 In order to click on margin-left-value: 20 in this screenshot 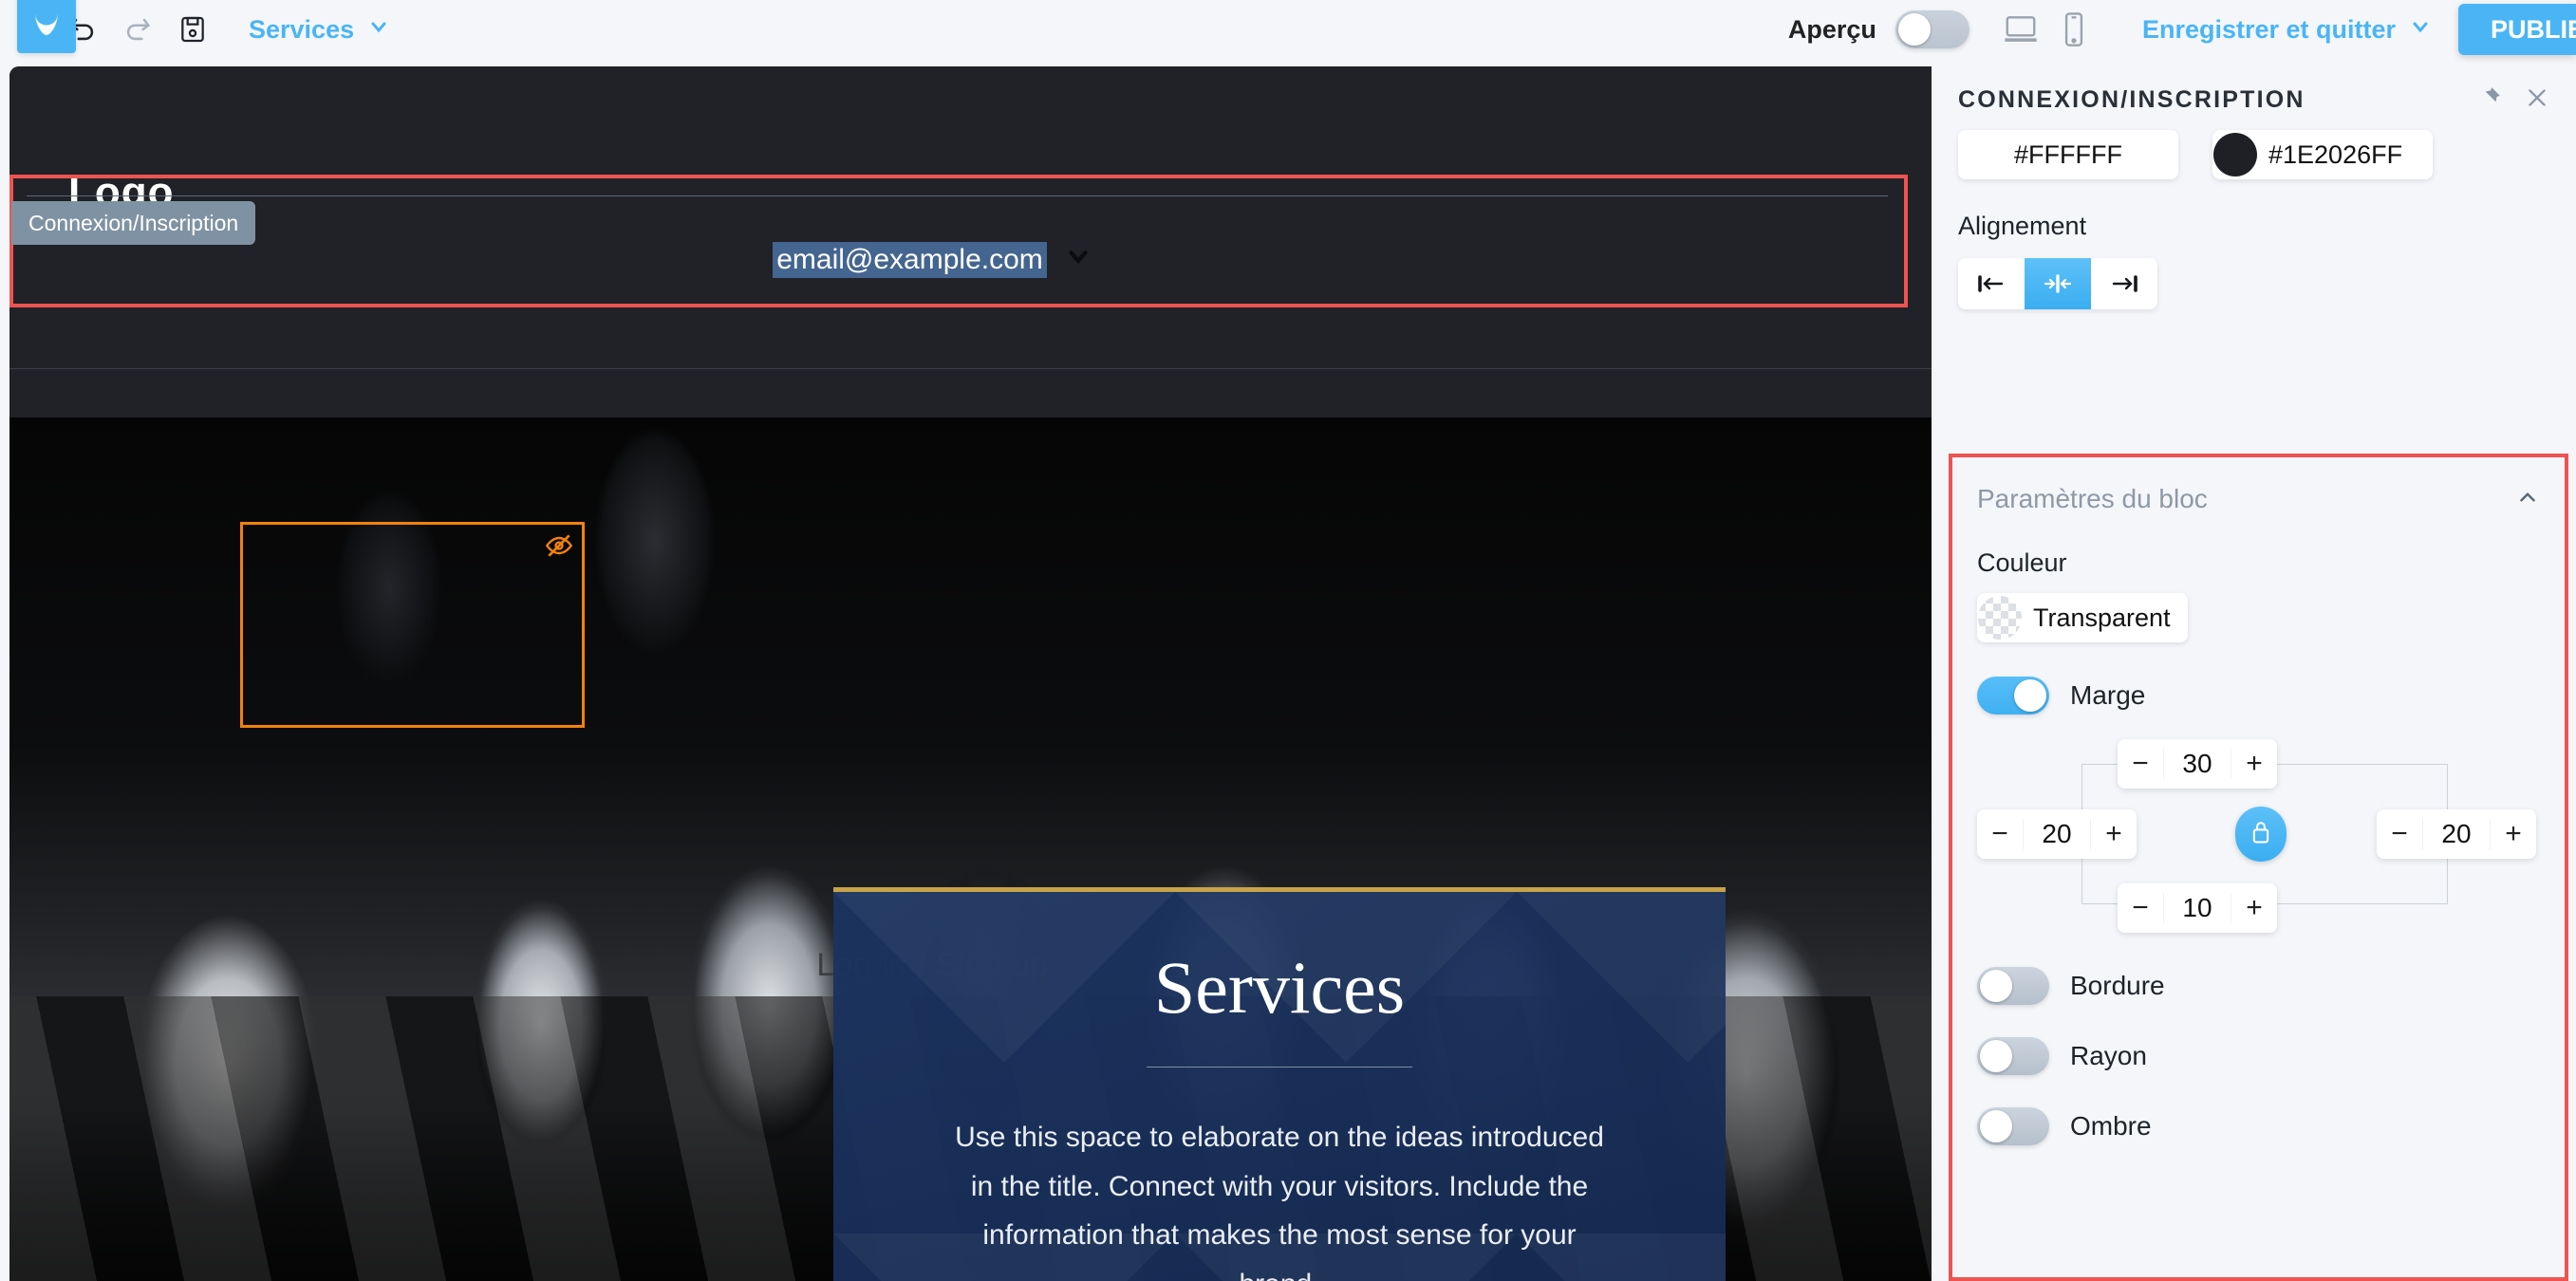, I will do `click(2057, 834)`.